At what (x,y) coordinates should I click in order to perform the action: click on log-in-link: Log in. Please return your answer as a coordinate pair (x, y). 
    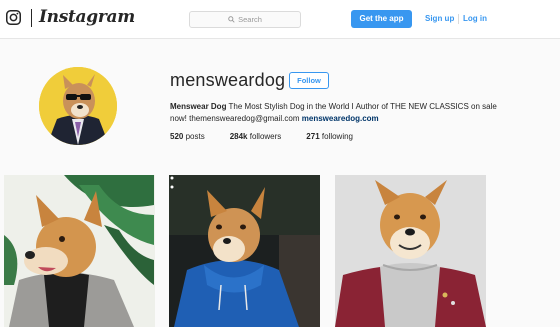
    Looking at the image, I should click on (475, 18).